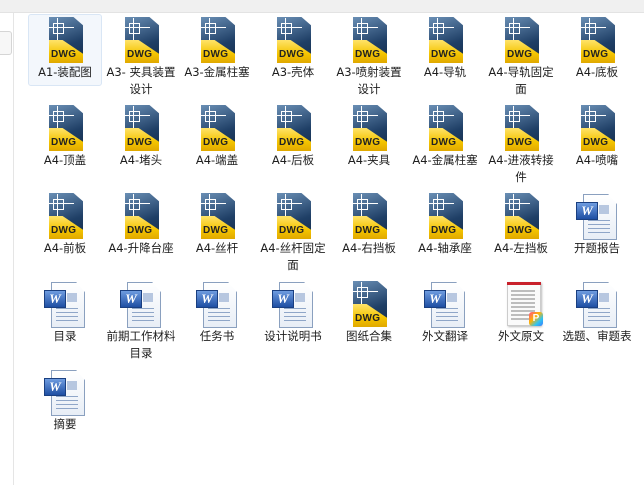 The height and width of the screenshot is (485, 644). I want to click on file-item: DWG A3-喷射装置设计, so click(369, 58).